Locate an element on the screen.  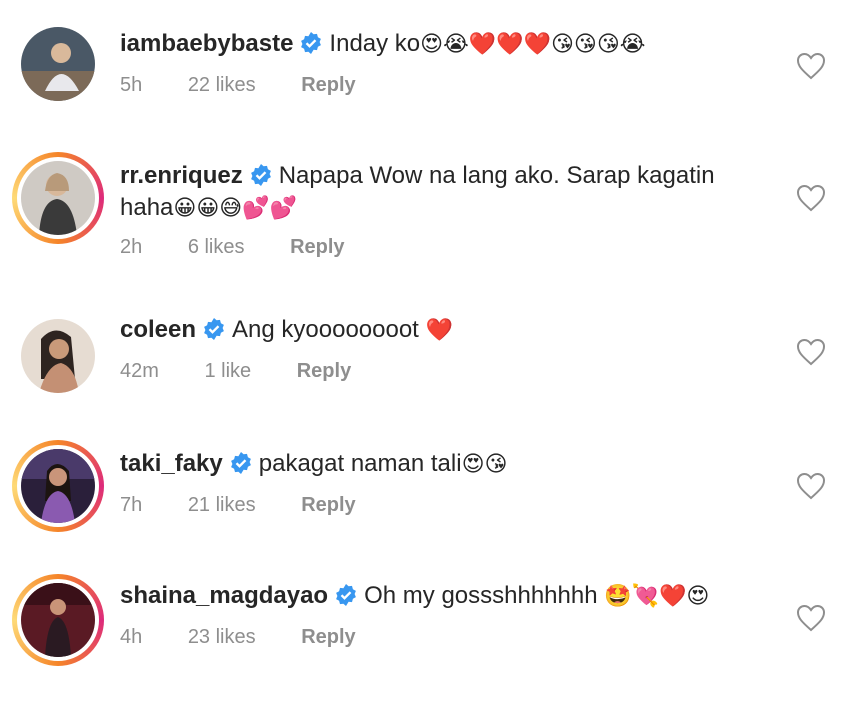
comment-time: 5h is located at coordinates (131, 85).